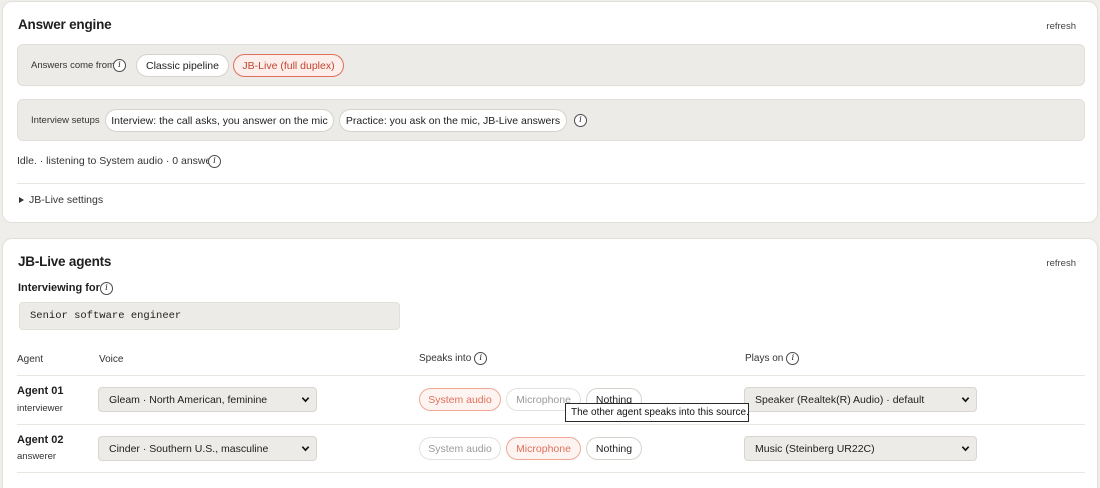 The height and width of the screenshot is (488, 1100). I want to click on agent-01-plays-on-value: Speaker (Realtek(R) Audio) · default, so click(840, 399).